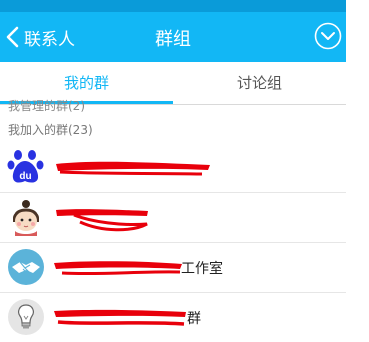 The image size is (369, 342). Describe the element at coordinates (25, 166) in the screenshot. I see `baidu-paw-logo-icon: du` at that location.